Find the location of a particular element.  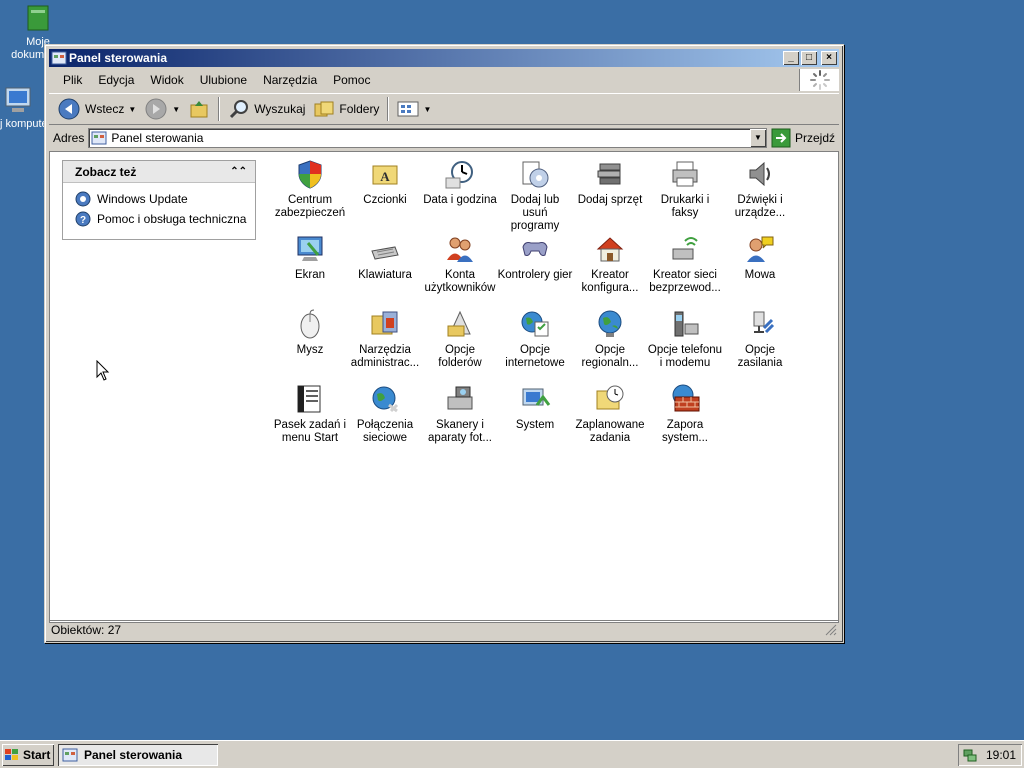

menu-help: Pomoc is located at coordinates (351, 80).